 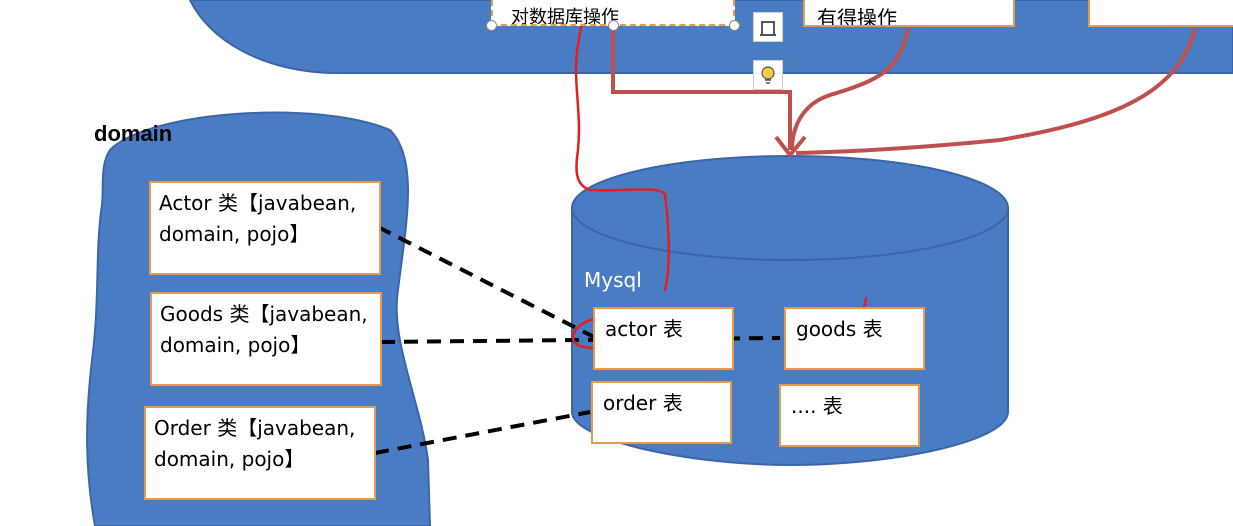 I want to click on goods-class-box: Goods 类【javabean, domain, pojo】, so click(x=266, y=339).